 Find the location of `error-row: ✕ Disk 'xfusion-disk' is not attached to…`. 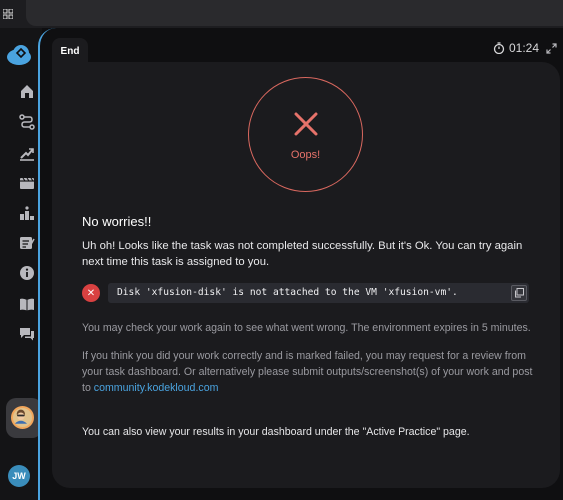

error-row: ✕ Disk 'xfusion-disk' is not attached to… is located at coordinates (307, 293).